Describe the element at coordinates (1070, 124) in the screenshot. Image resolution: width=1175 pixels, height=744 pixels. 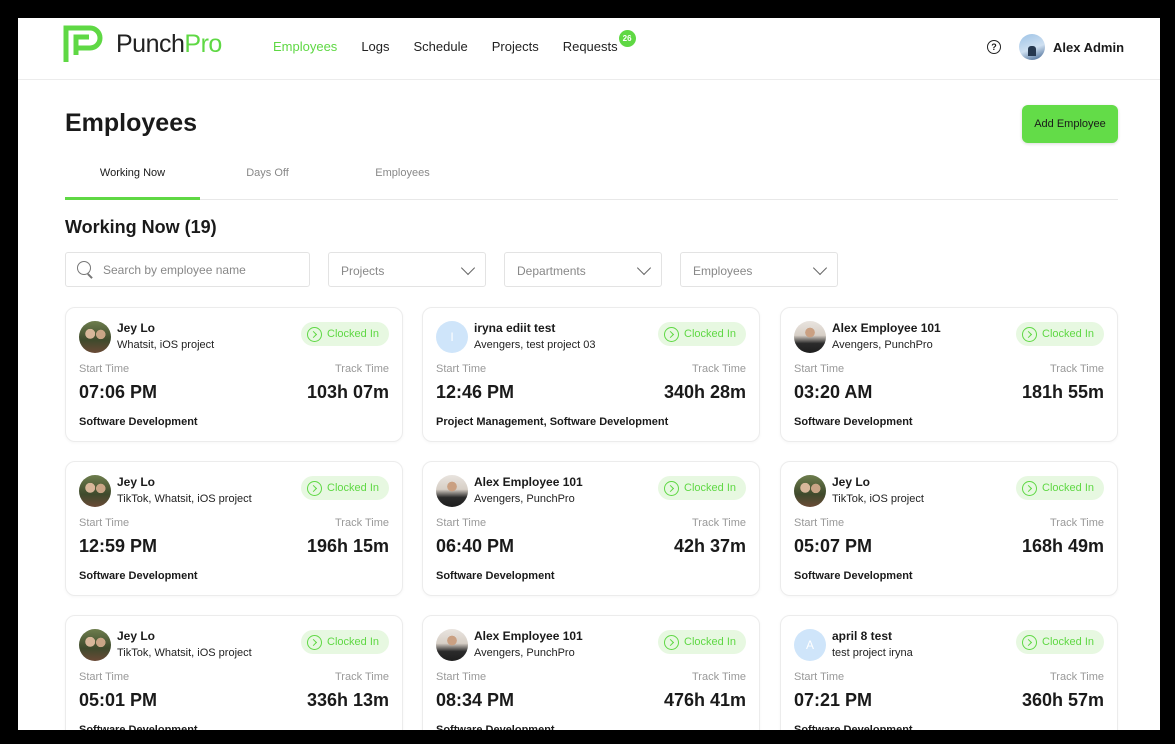
I see `add-employee-button: Add Employee` at that location.